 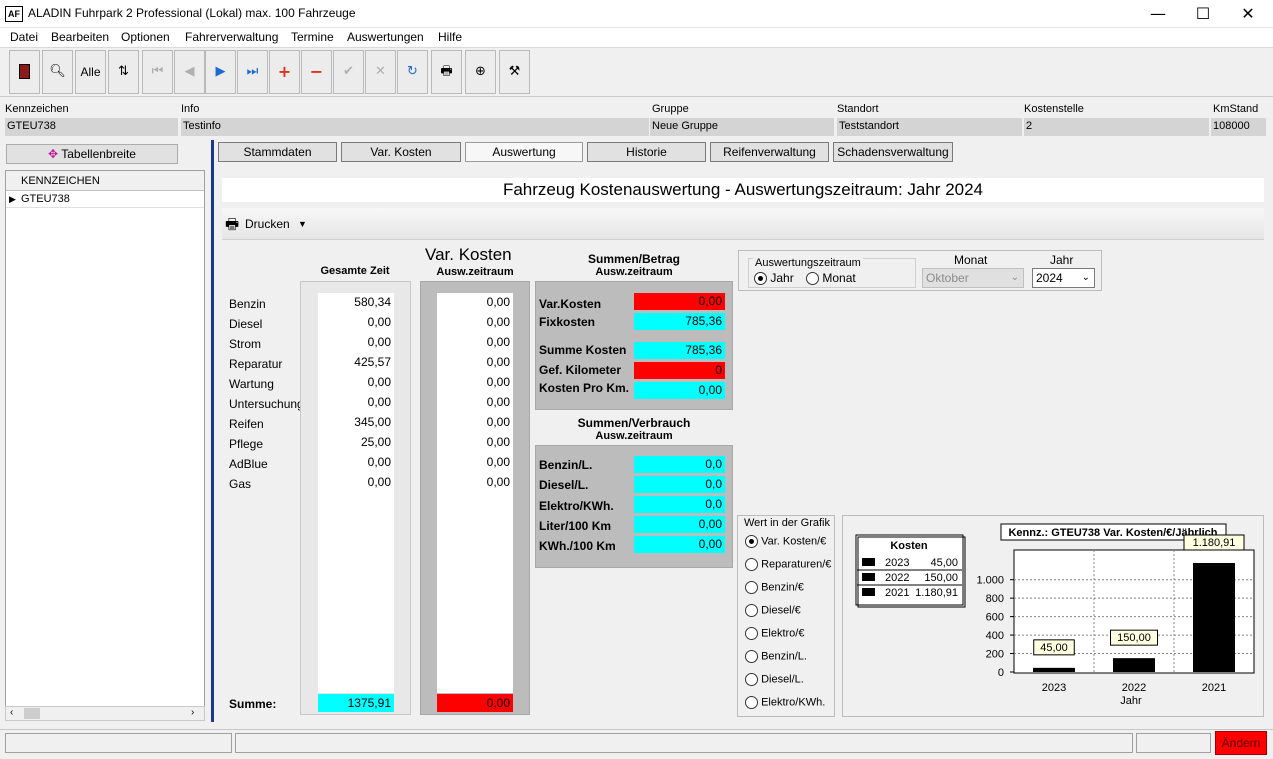 What do you see at coordinates (1203, 14) in the screenshot?
I see `maximize-icon: ☐` at bounding box center [1203, 14].